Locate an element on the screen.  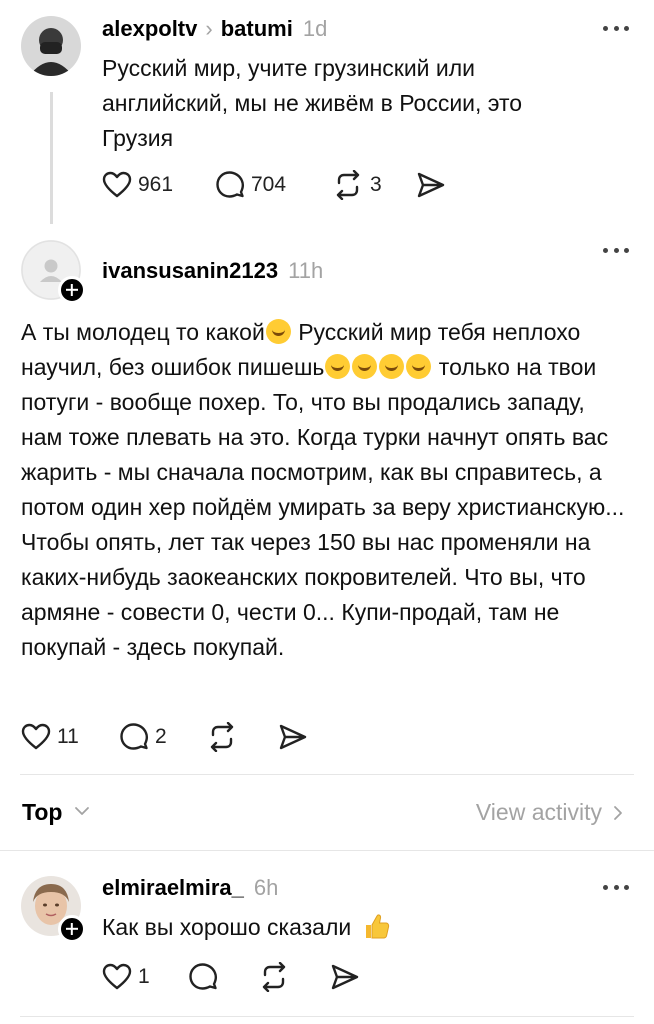
reply-count: 2 is located at coordinates (161, 736).